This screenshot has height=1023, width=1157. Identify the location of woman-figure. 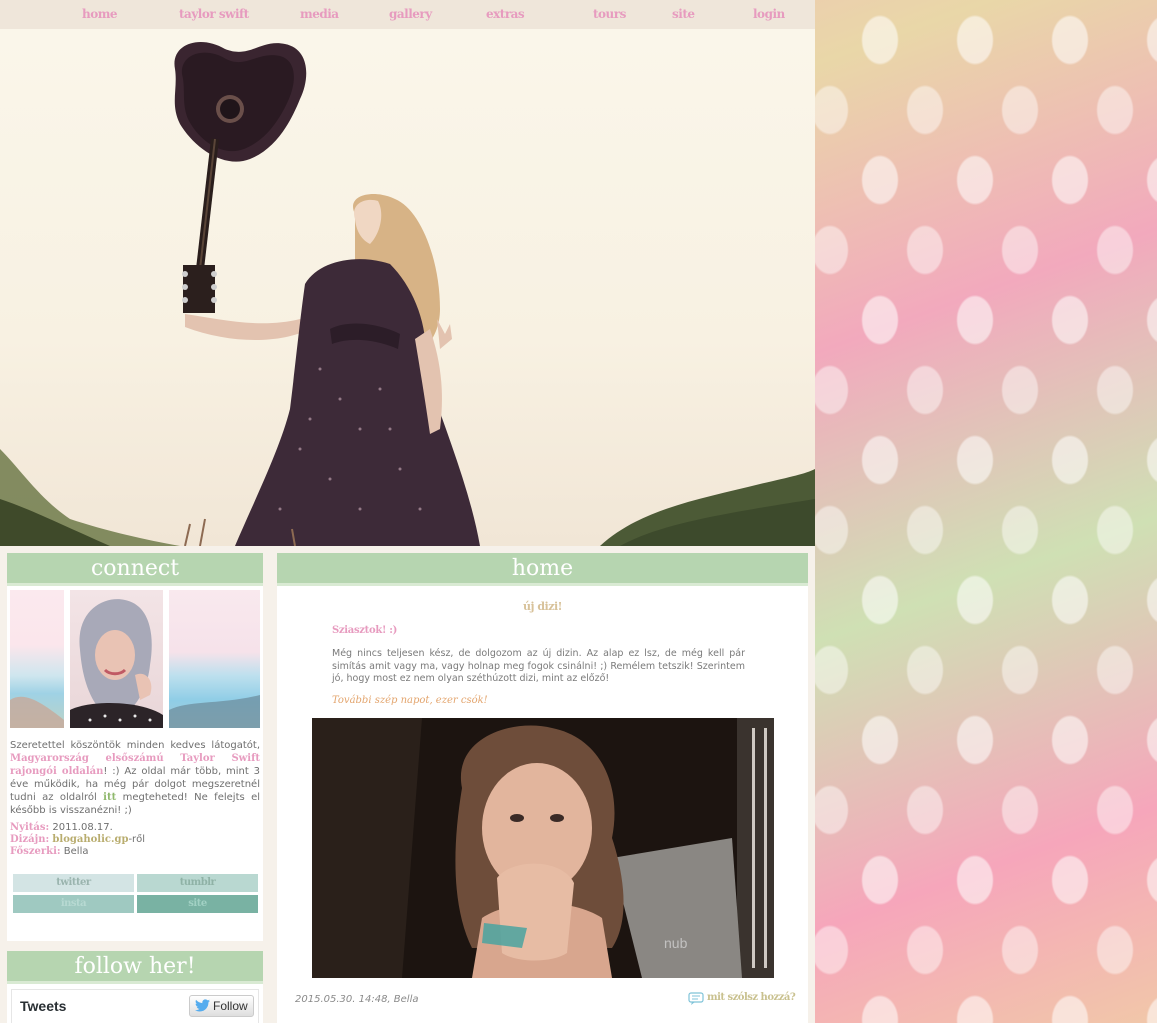
(332, 370).